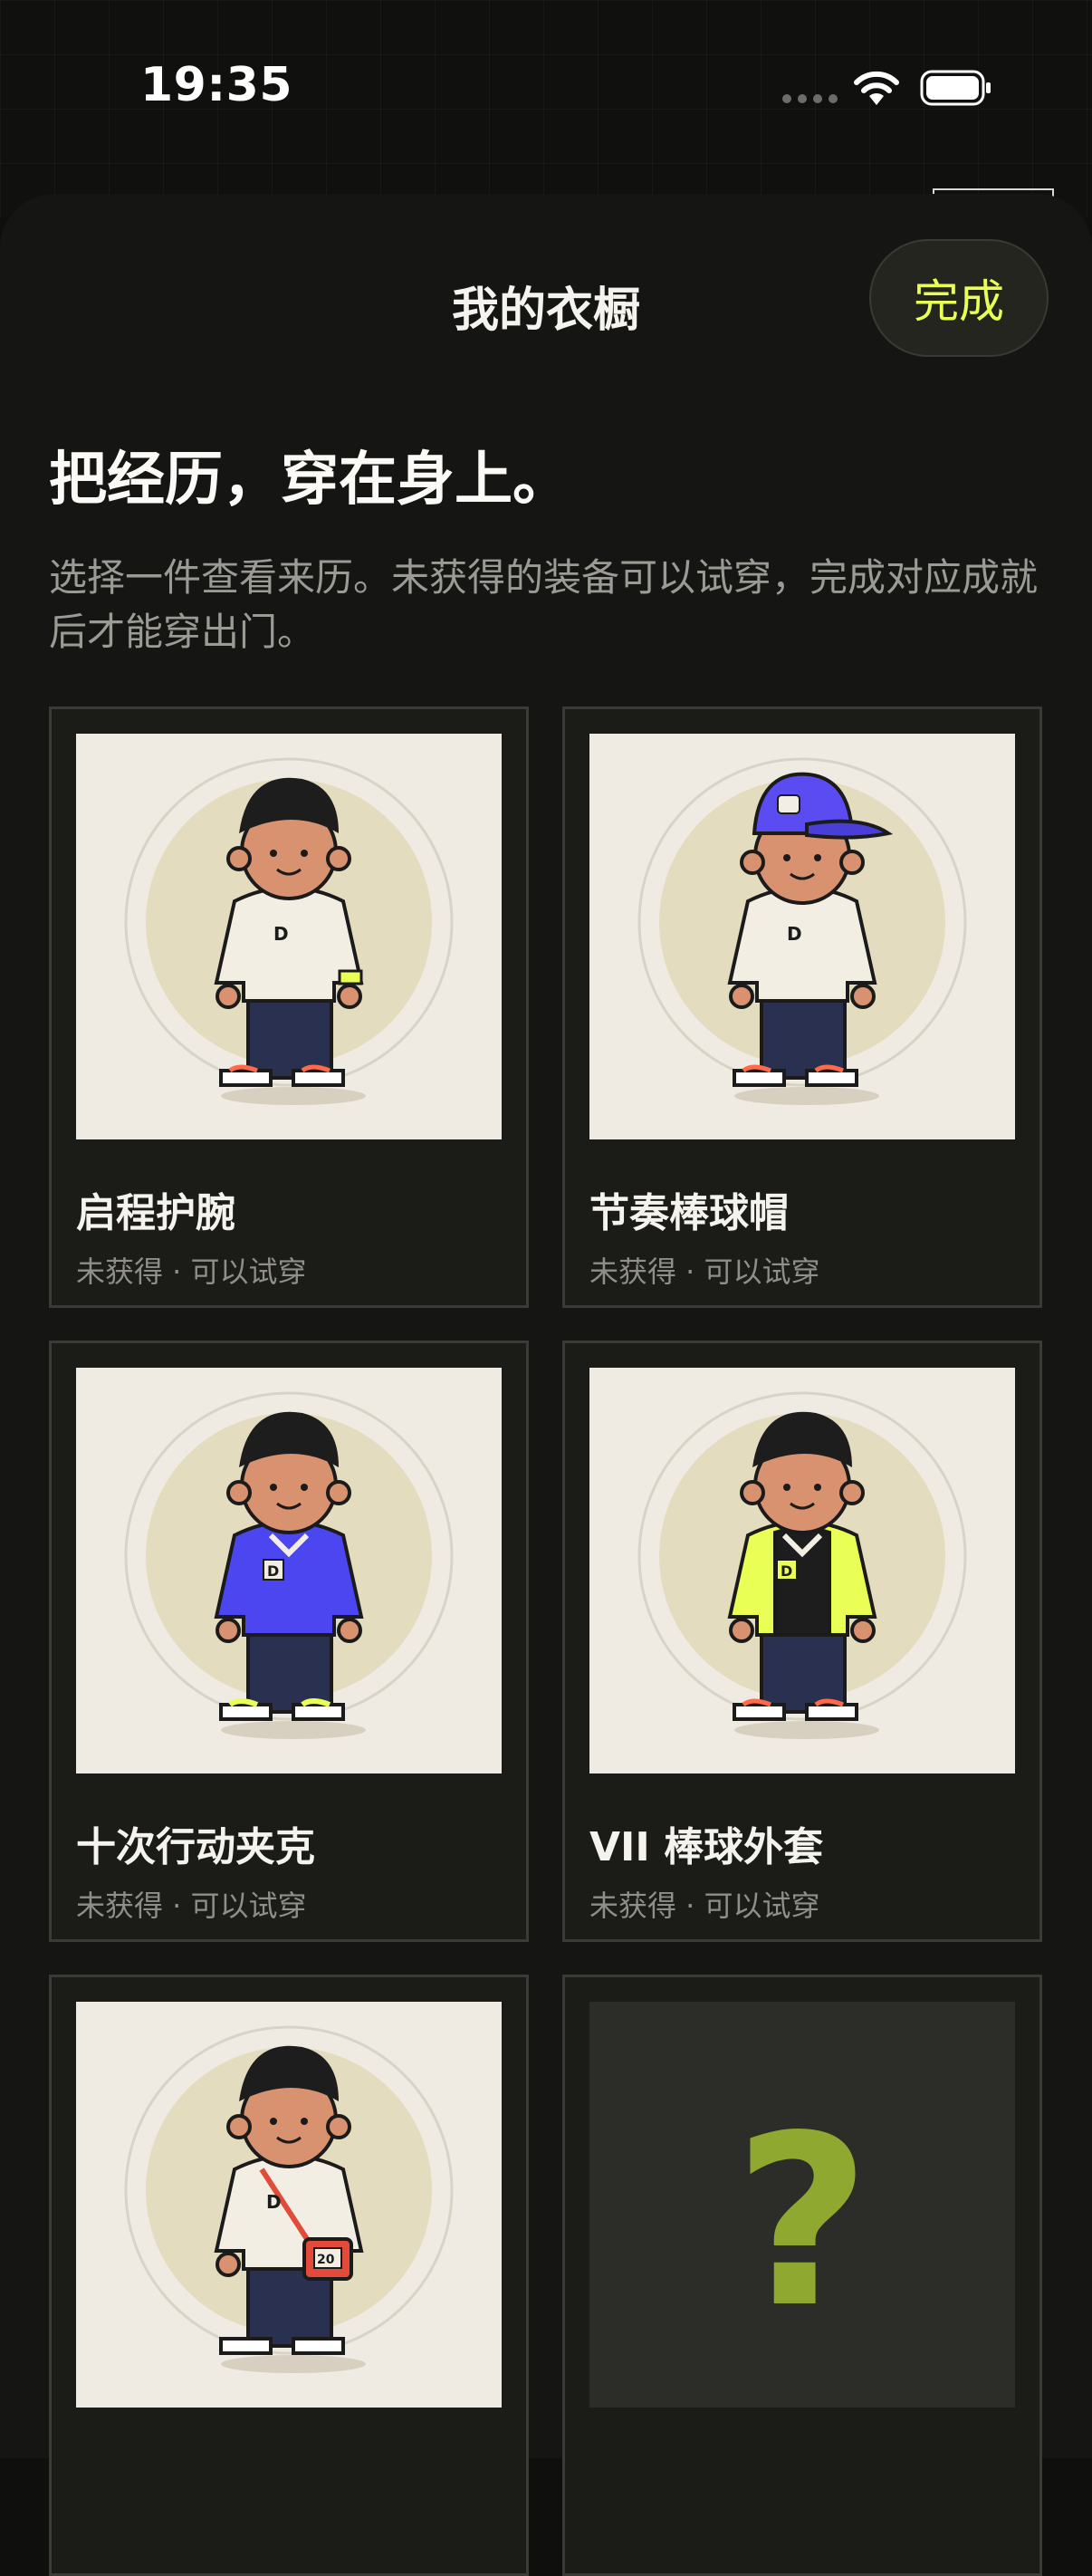 Image resolution: width=1092 pixels, height=2576 pixels. What do you see at coordinates (706, 1847) in the screenshot?
I see `item-name: VII 棒球外套` at bounding box center [706, 1847].